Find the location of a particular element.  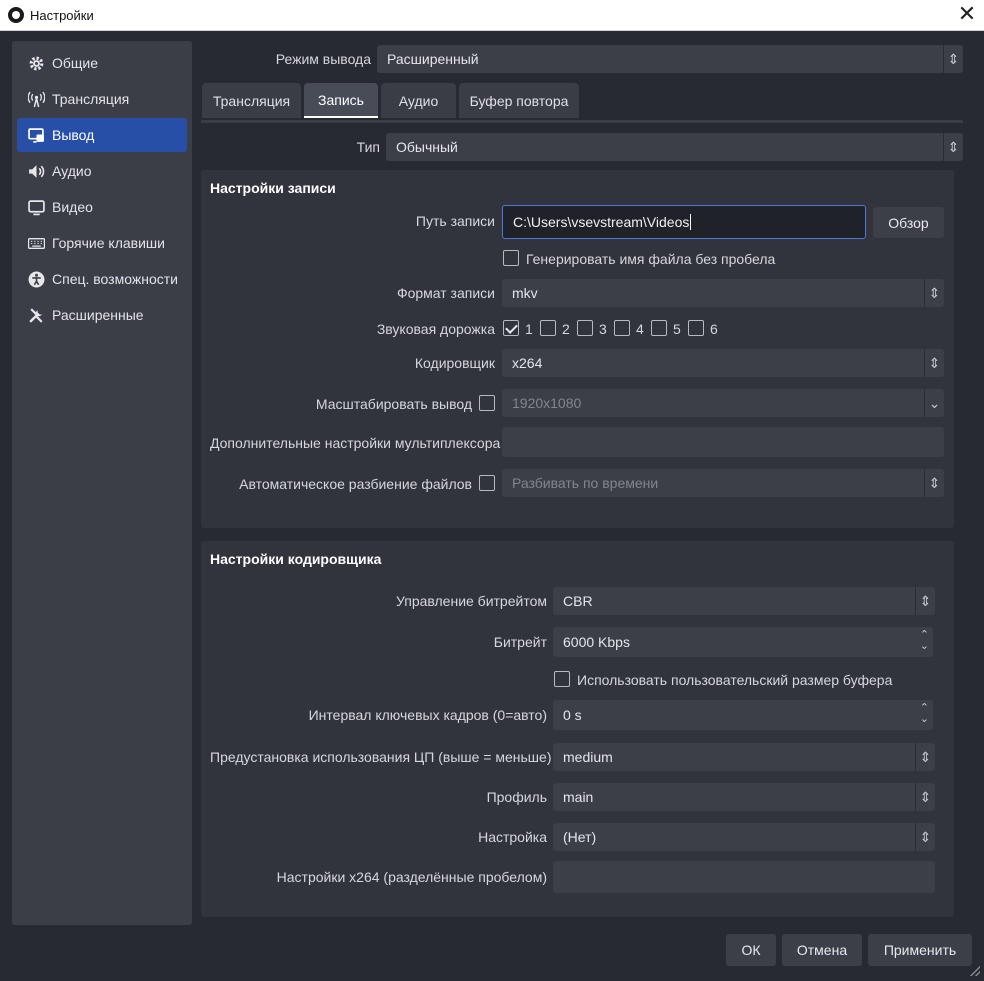

chevron-down-icon: ⌄ is located at coordinates (934, 403).